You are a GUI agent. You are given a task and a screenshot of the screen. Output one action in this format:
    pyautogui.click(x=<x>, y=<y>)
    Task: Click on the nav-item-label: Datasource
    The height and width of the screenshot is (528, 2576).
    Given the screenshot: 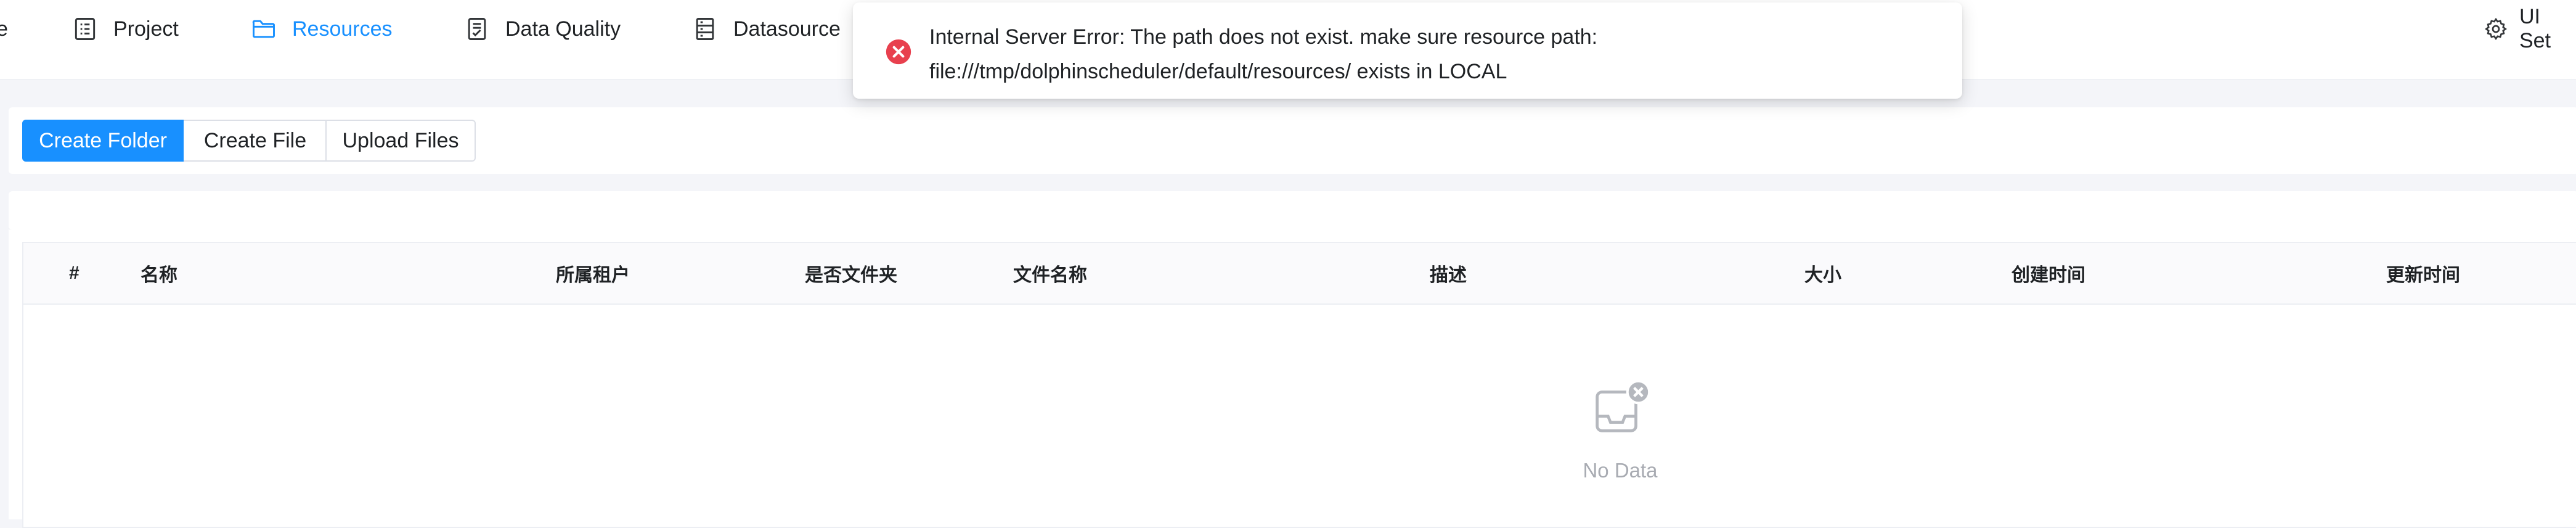 What is the action you would take?
    pyautogui.click(x=787, y=29)
    